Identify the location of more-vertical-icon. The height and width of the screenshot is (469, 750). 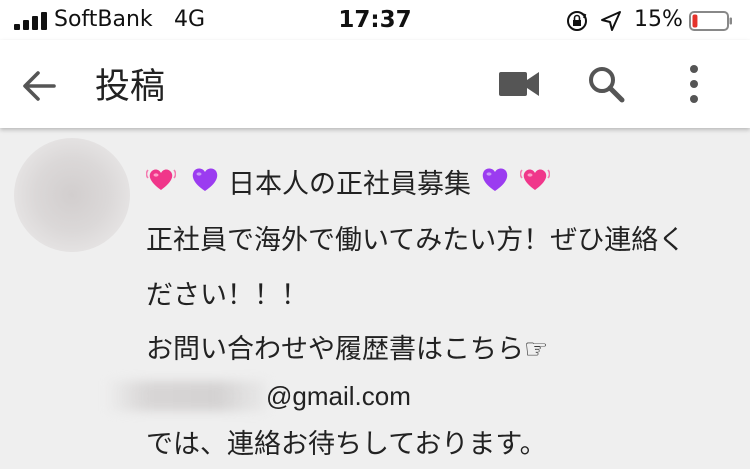
(694, 84).